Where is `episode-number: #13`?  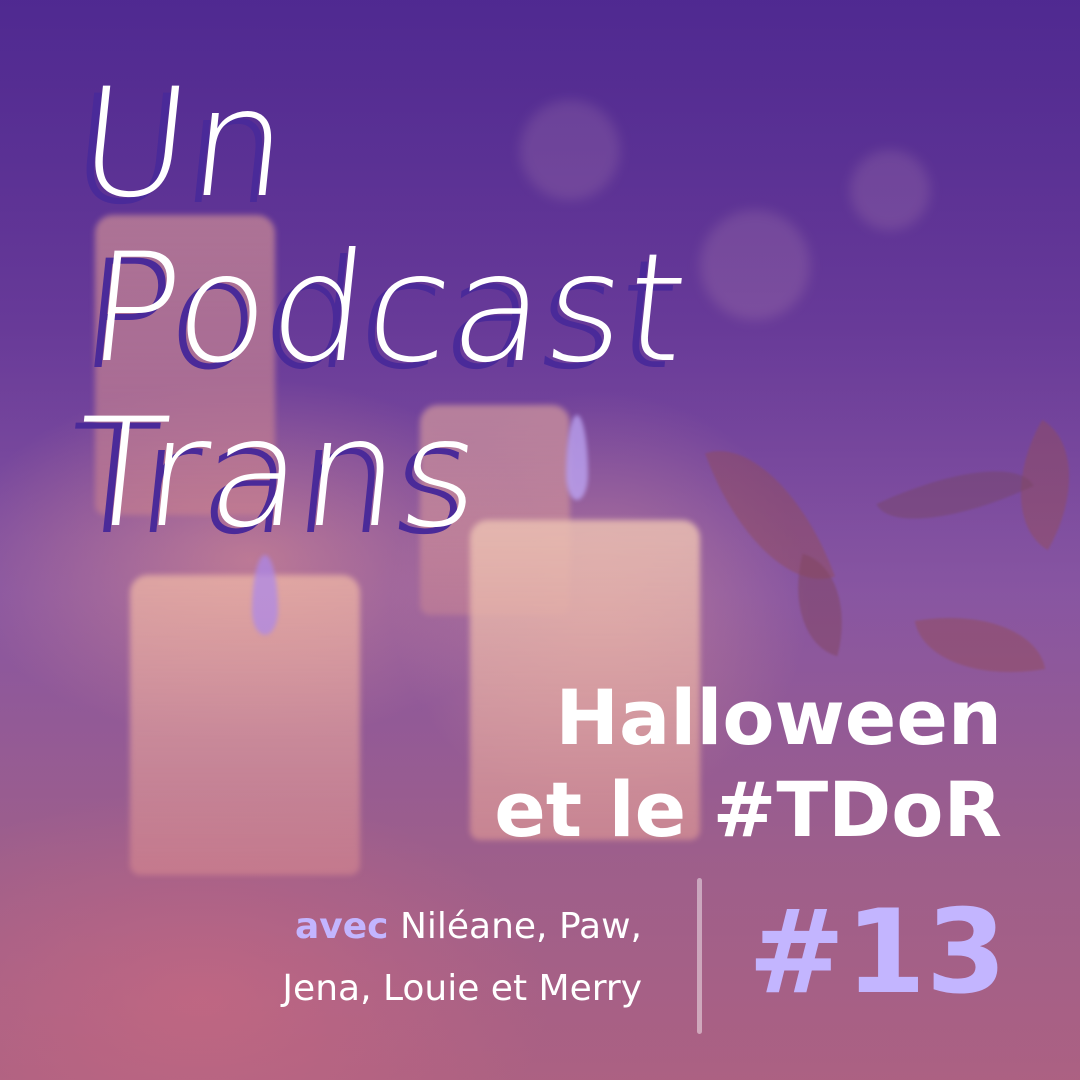
episode-number: #13 is located at coordinates (877, 952).